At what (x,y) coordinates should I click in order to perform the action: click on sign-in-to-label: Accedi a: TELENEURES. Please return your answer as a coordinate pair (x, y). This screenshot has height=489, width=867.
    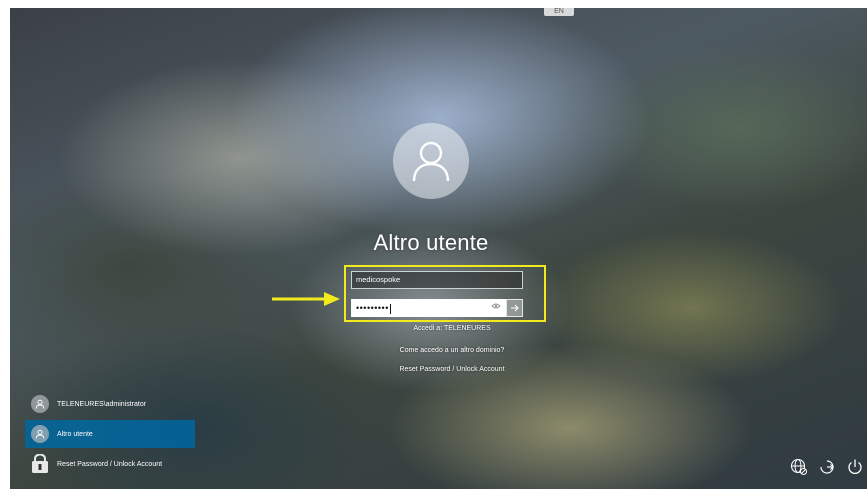
    Looking at the image, I should click on (452, 328).